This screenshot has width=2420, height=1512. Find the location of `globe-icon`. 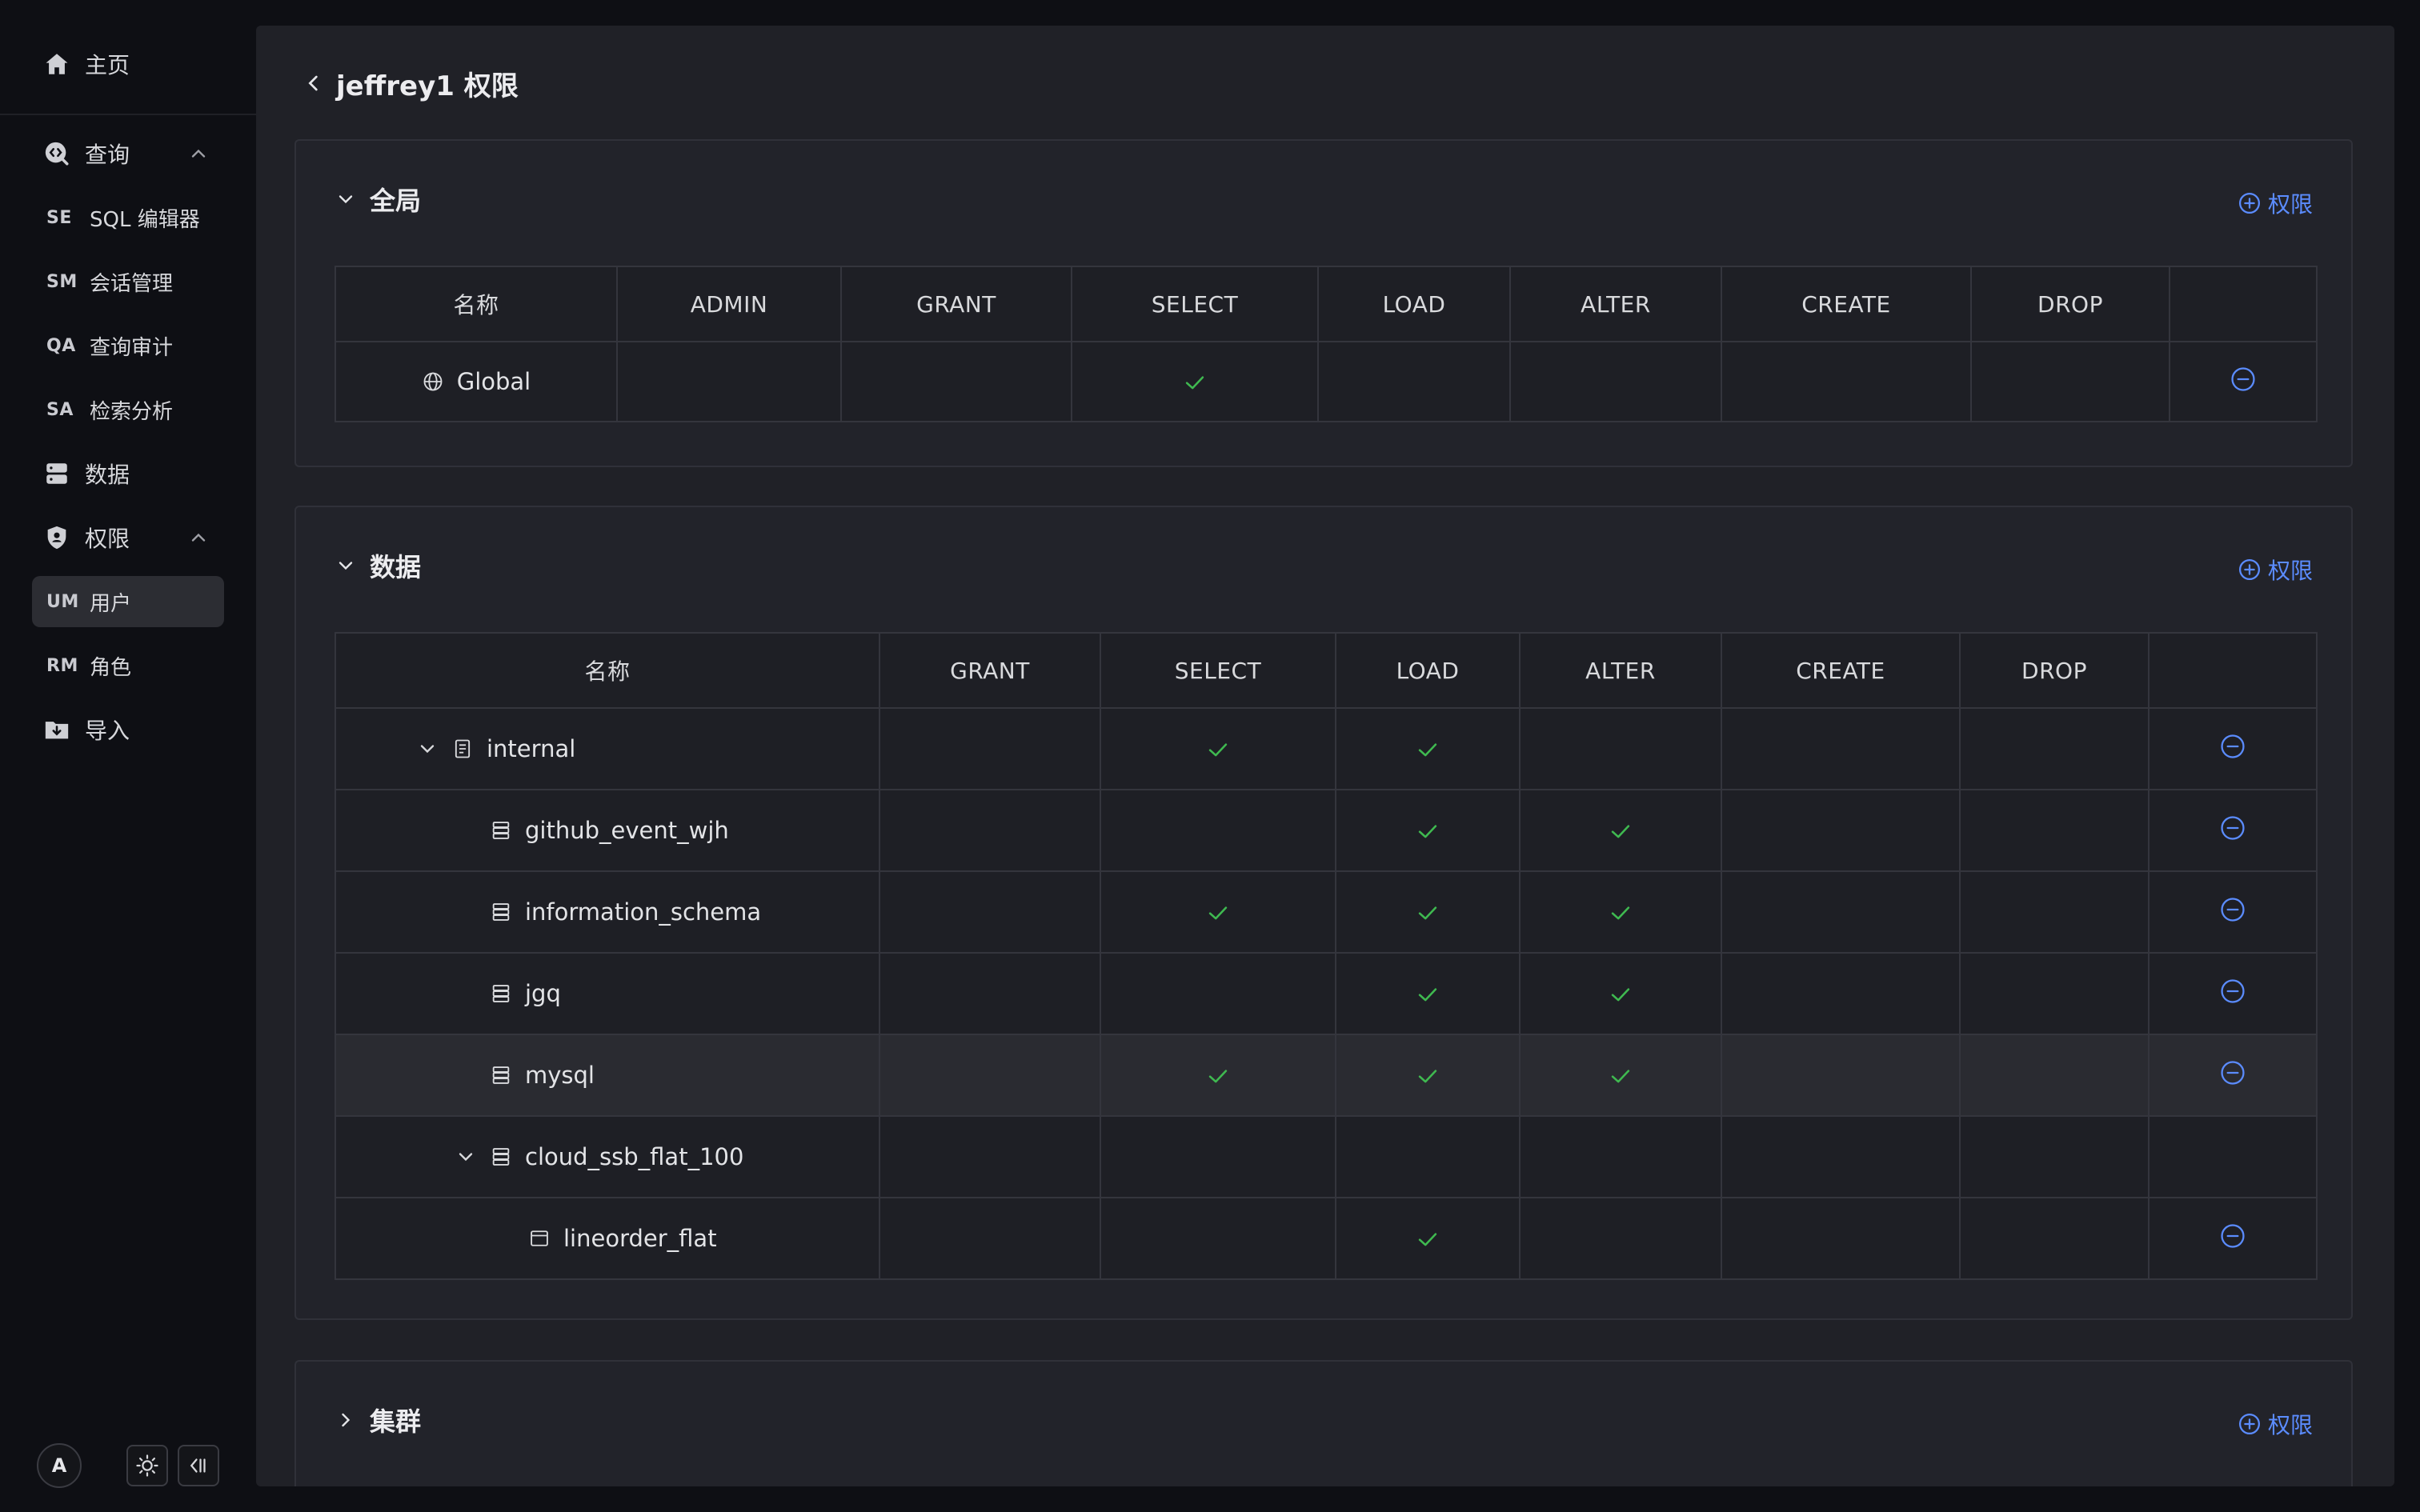

globe-icon is located at coordinates (433, 381).